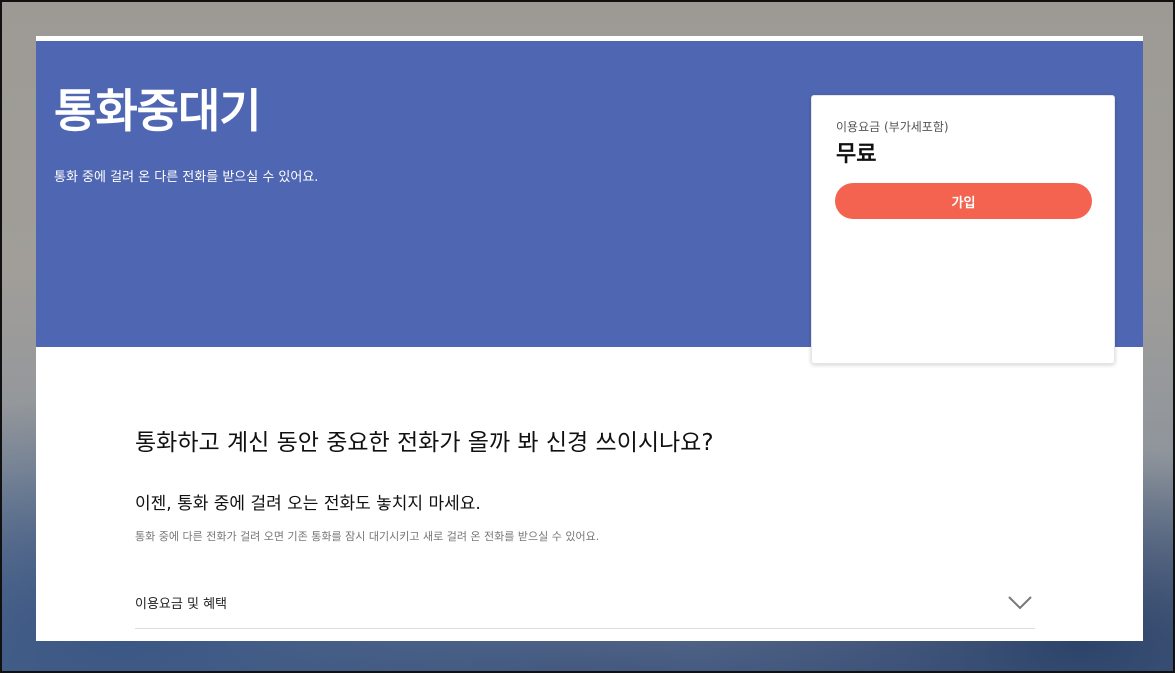 The width and height of the screenshot is (1175, 673). I want to click on intro-headline: 통화하고 계신 동안 중요한 전화가 올까 봐 신경 쓰이시나요?, so click(424, 443).